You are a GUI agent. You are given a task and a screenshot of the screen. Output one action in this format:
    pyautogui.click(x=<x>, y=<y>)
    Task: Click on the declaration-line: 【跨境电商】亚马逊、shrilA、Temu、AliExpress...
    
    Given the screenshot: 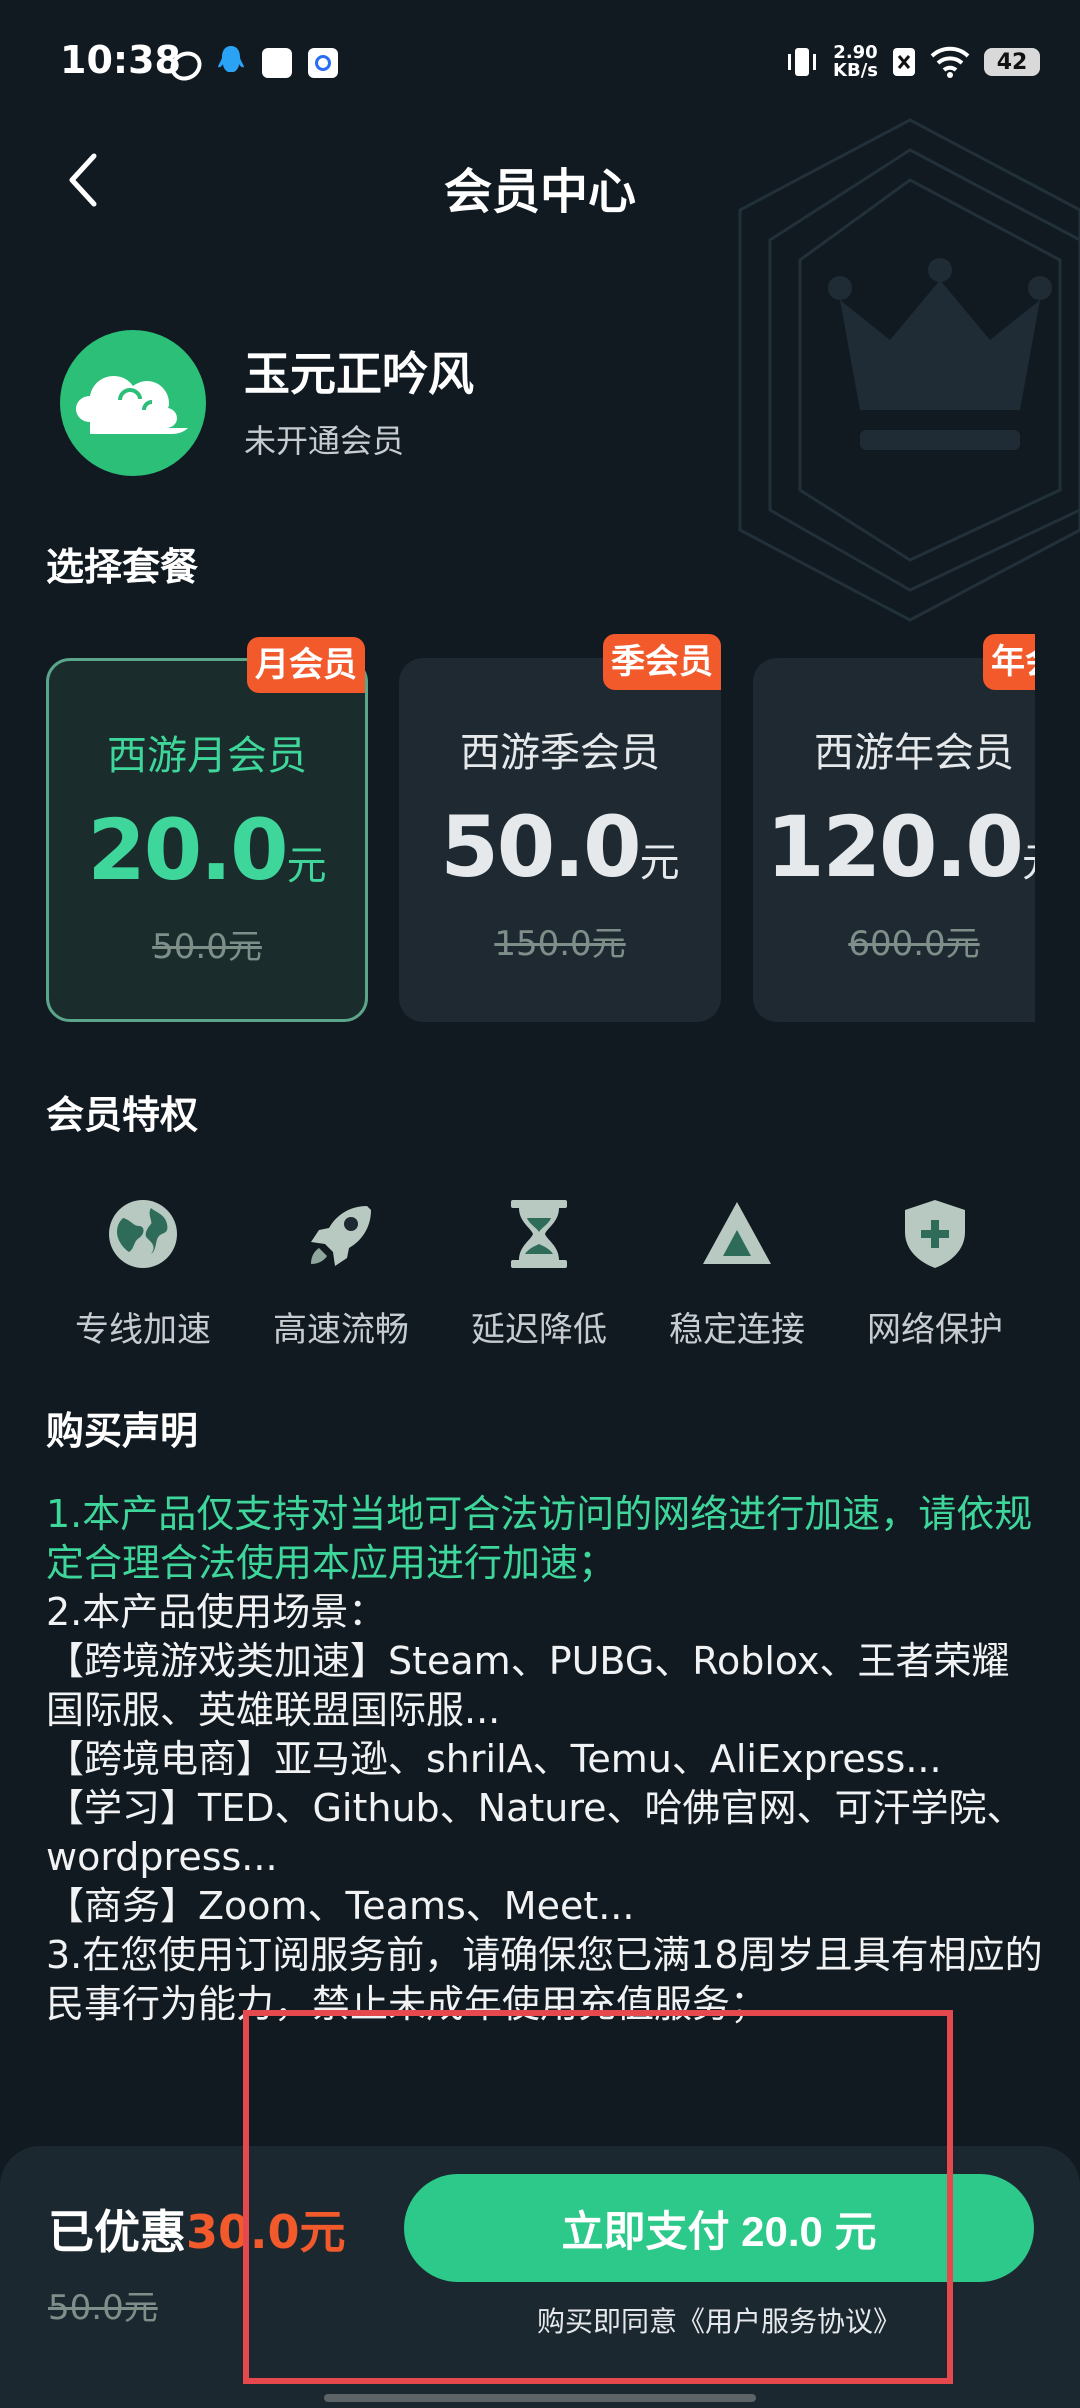 What is the action you would take?
    pyautogui.click(x=494, y=1759)
    